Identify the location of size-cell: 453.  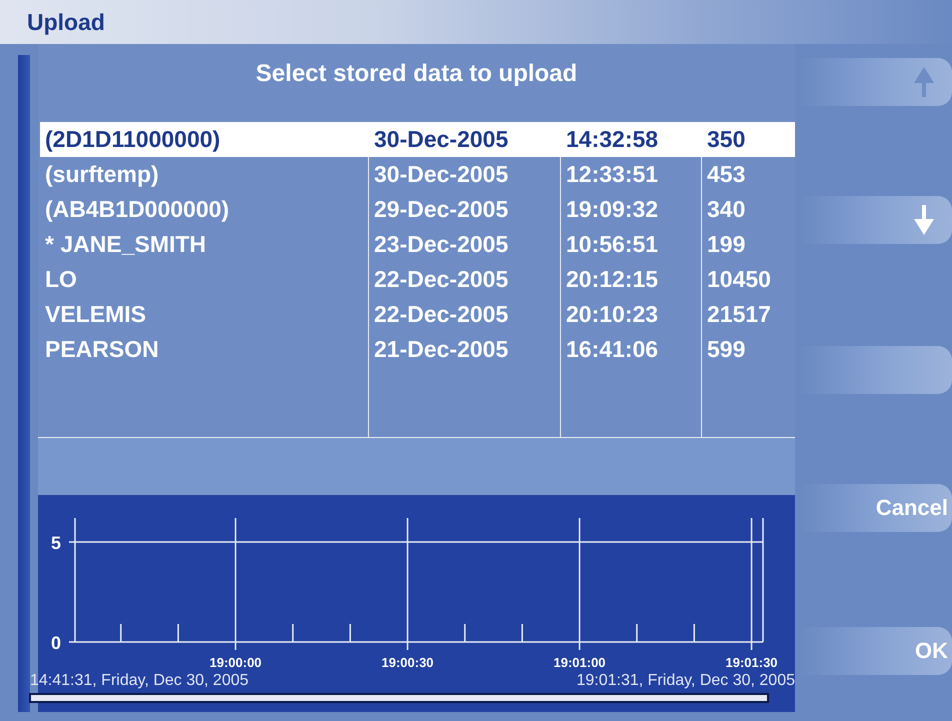
(747, 174).